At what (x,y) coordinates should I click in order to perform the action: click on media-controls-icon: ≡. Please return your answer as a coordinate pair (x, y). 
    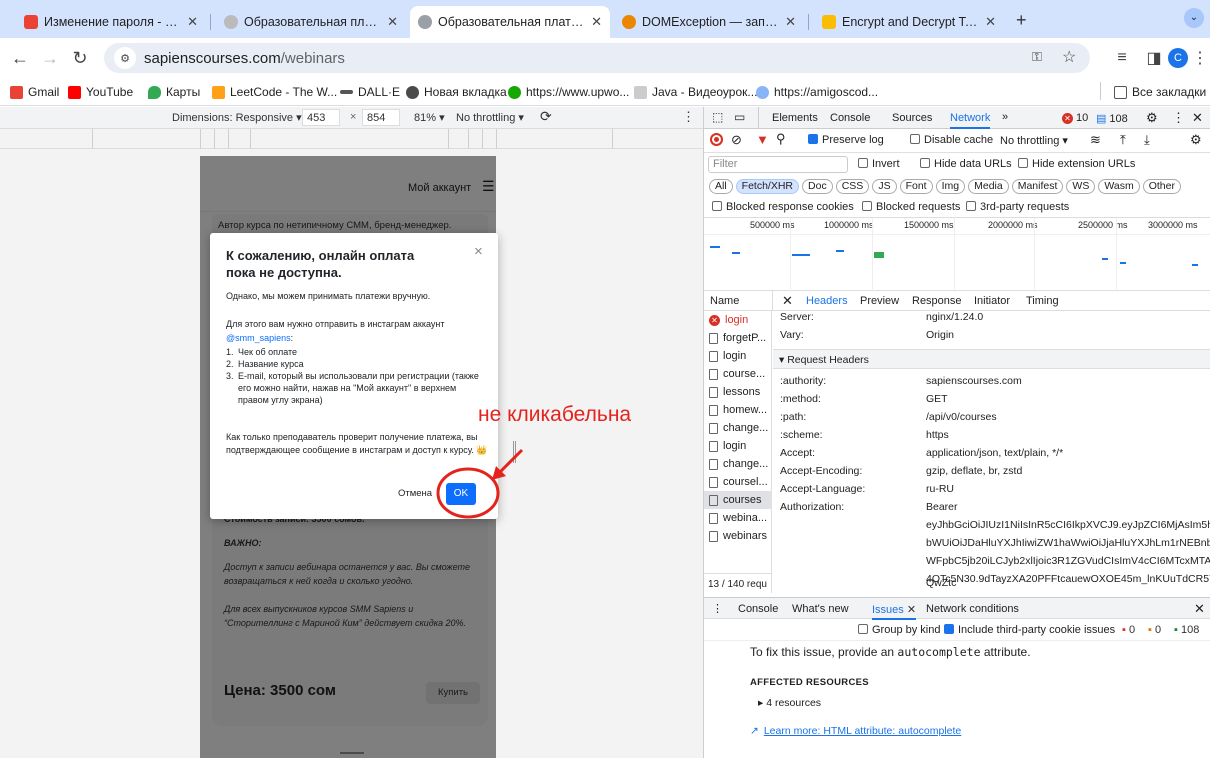
    Looking at the image, I should click on (1122, 58).